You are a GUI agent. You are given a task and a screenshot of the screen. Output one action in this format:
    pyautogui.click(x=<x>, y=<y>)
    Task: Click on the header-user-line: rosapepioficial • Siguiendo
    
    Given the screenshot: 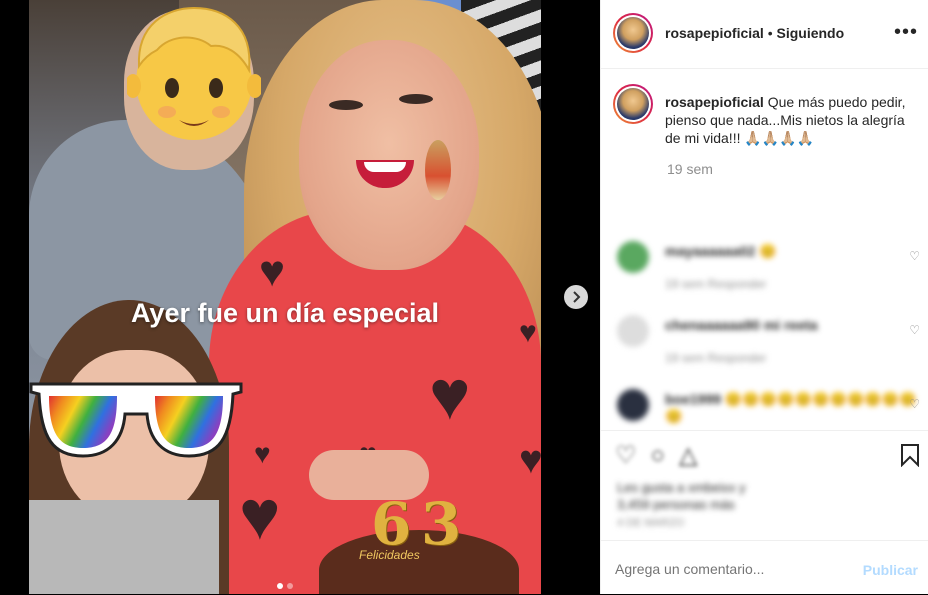 What is the action you would take?
    pyautogui.click(x=754, y=33)
    